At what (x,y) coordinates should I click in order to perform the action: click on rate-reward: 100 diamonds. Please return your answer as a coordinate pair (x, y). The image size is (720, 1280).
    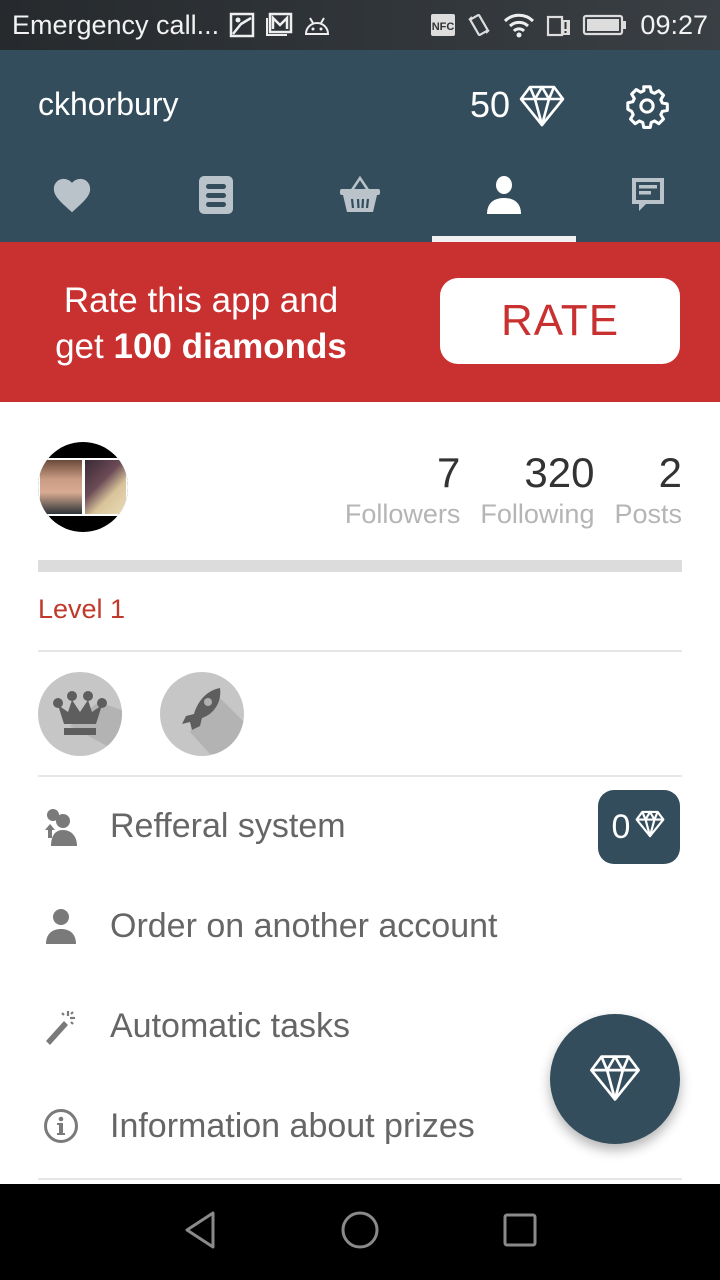
    Looking at the image, I should click on (230, 346).